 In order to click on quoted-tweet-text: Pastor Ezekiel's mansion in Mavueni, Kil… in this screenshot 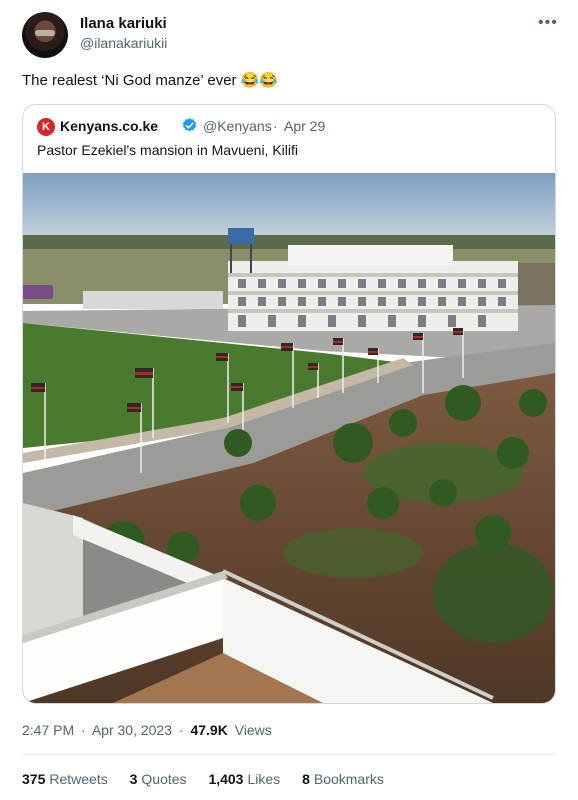, I will do `click(168, 150)`.